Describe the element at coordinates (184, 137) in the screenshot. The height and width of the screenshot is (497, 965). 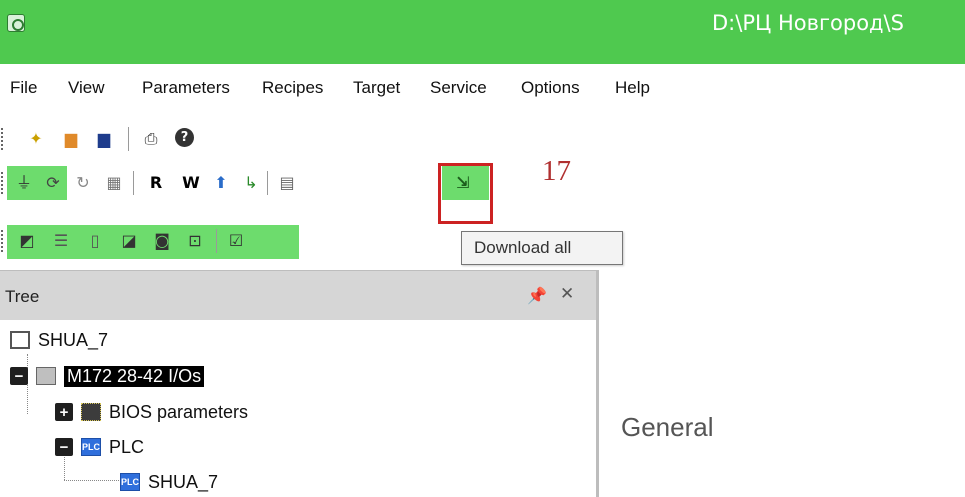
I see `help-icon: ?` at that location.